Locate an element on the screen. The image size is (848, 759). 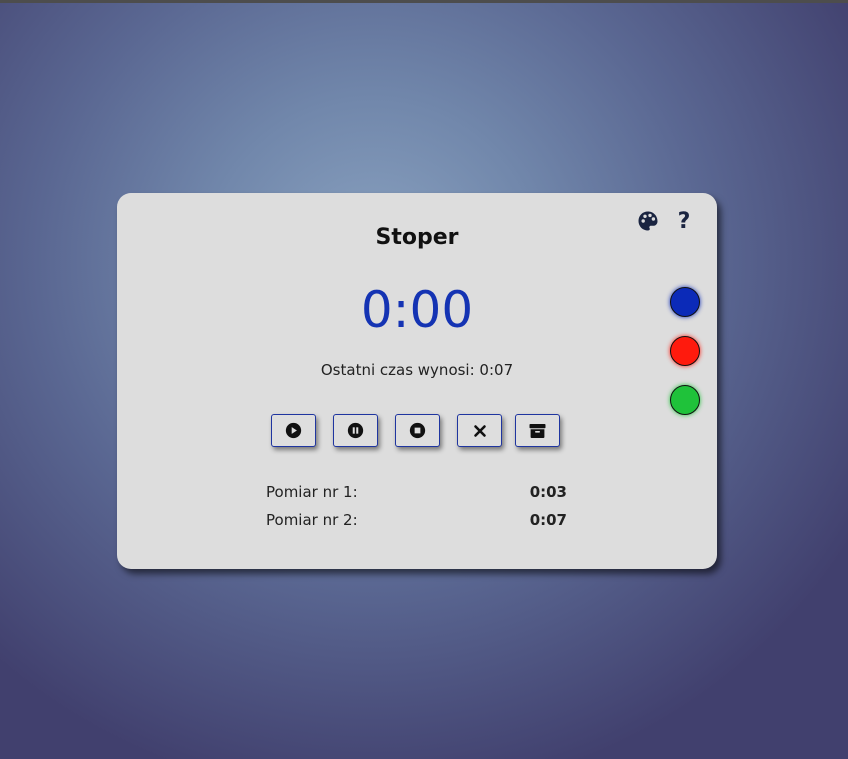
stop-icon is located at coordinates (417, 430).